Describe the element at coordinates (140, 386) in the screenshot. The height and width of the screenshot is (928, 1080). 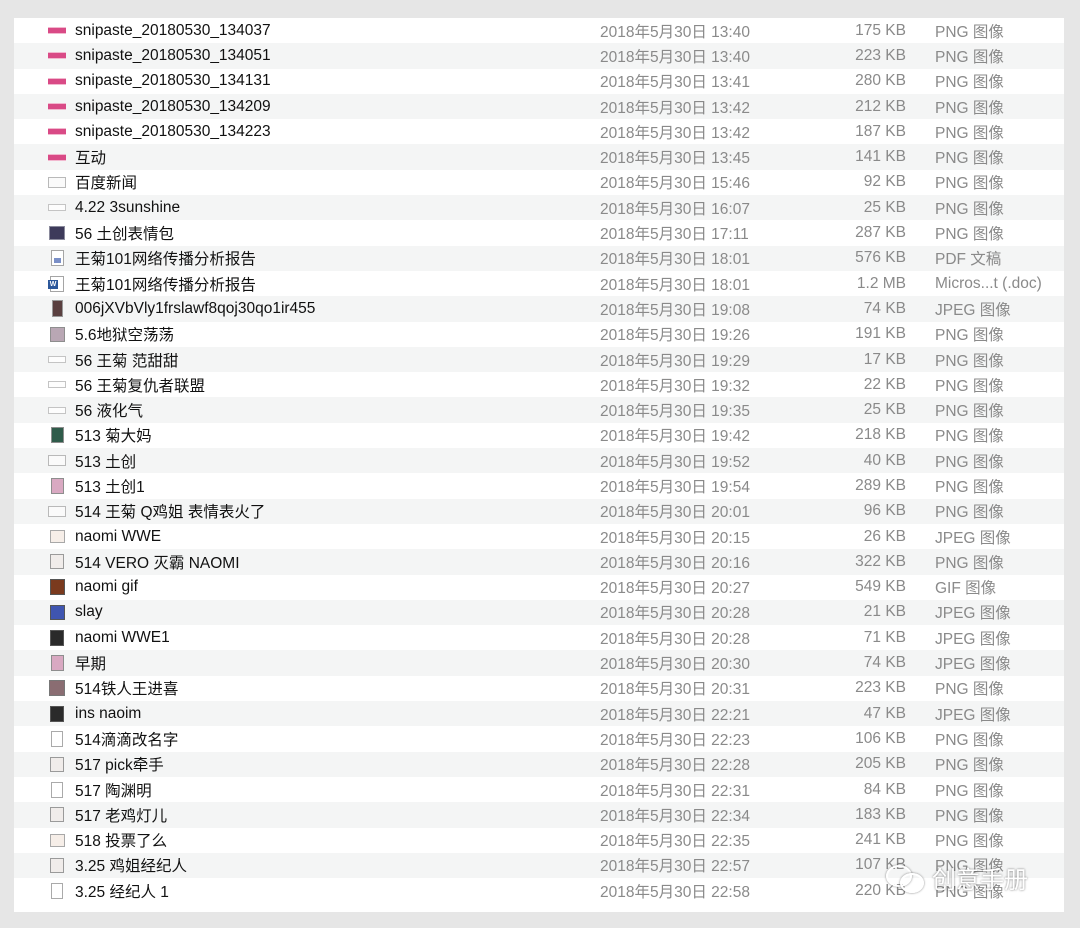
I see `file-name: 56 王菊复仇者联盟` at that location.